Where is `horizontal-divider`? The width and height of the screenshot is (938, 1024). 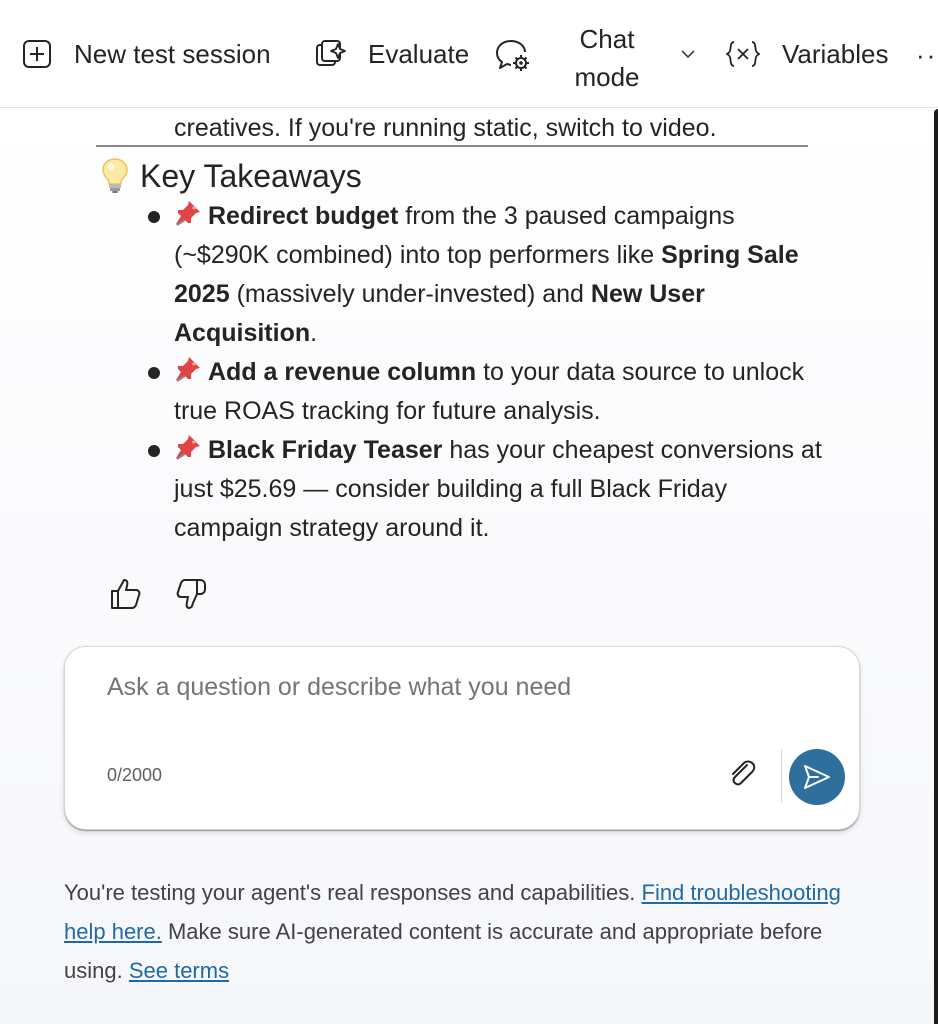
horizontal-divider is located at coordinates (452, 146).